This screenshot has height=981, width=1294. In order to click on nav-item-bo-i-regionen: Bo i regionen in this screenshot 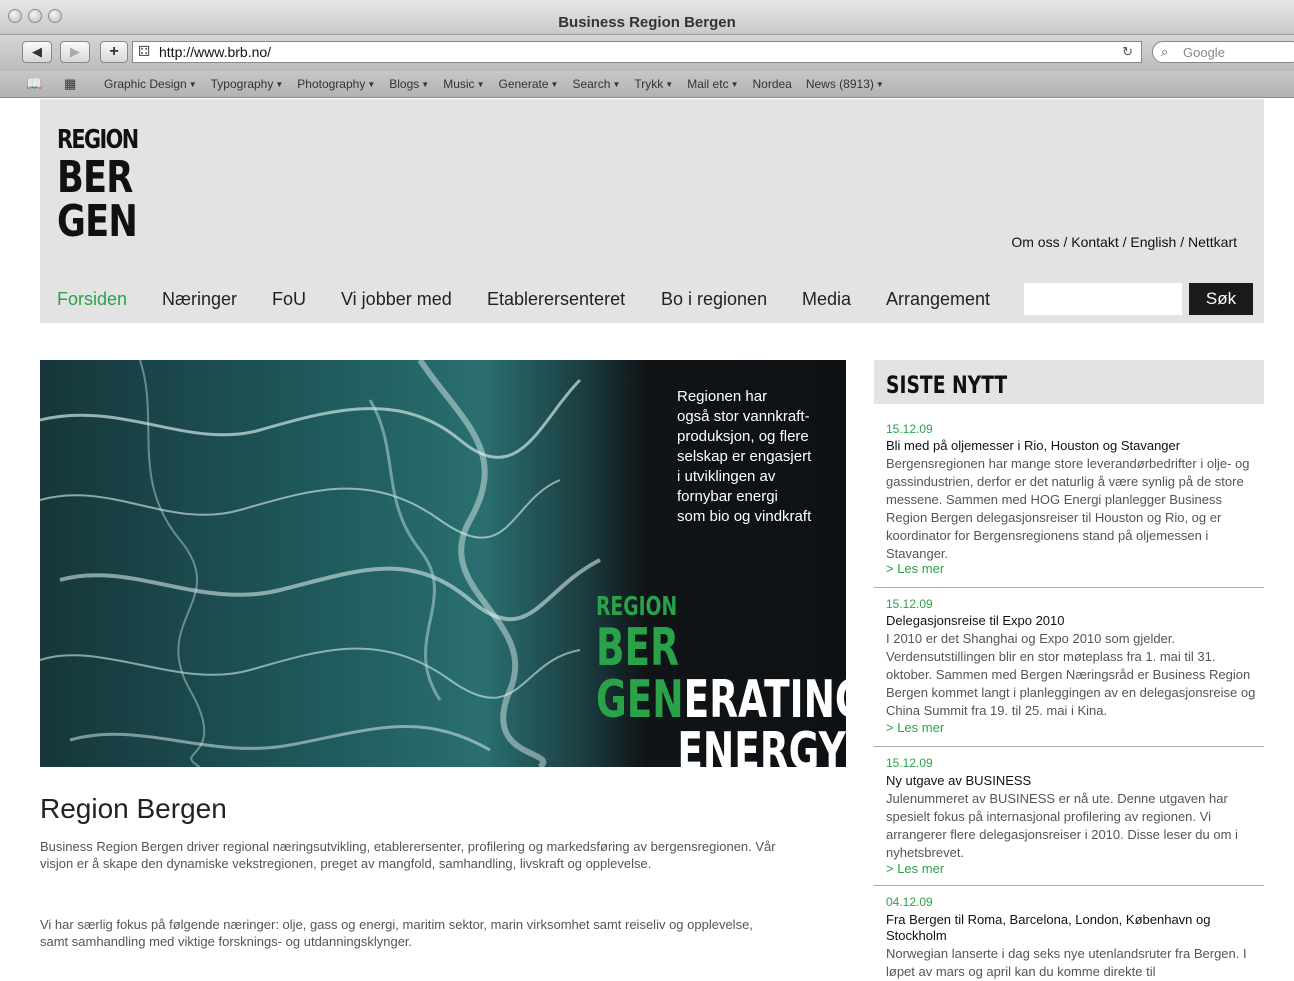, I will do `click(714, 299)`.